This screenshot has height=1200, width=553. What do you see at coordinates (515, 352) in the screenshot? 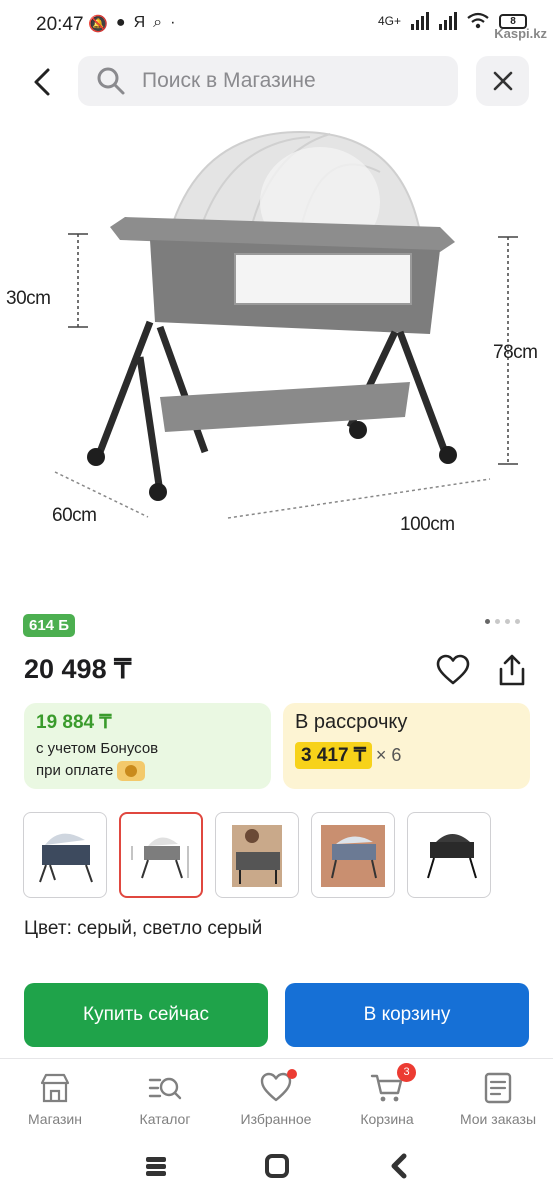
I see `dimension-height-total: 78cm` at bounding box center [515, 352].